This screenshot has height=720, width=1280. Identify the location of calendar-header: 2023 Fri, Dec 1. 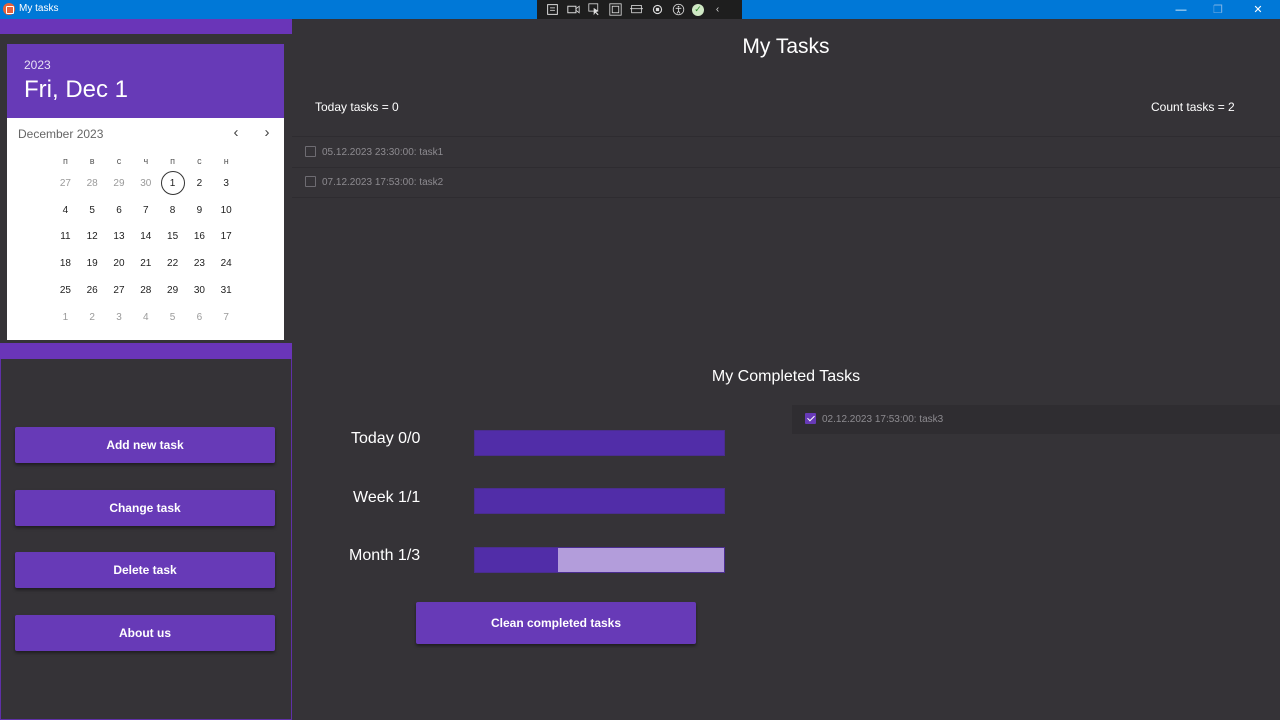
(145, 81).